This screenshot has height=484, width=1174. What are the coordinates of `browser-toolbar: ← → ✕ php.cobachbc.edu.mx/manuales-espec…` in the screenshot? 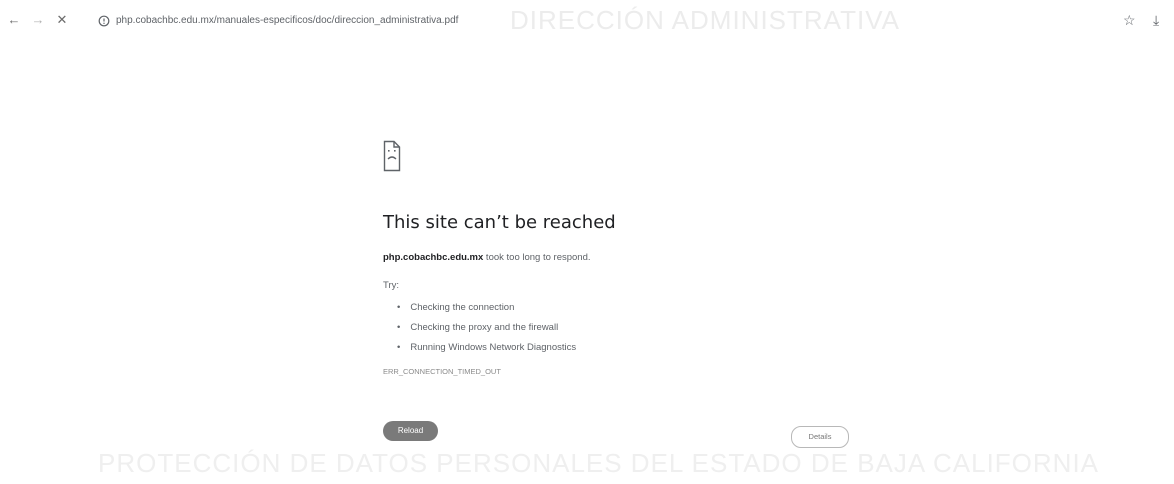 It's located at (587, 20).